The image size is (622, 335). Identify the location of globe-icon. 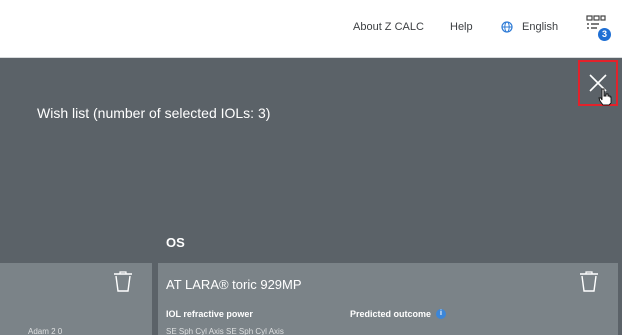
(507, 27).